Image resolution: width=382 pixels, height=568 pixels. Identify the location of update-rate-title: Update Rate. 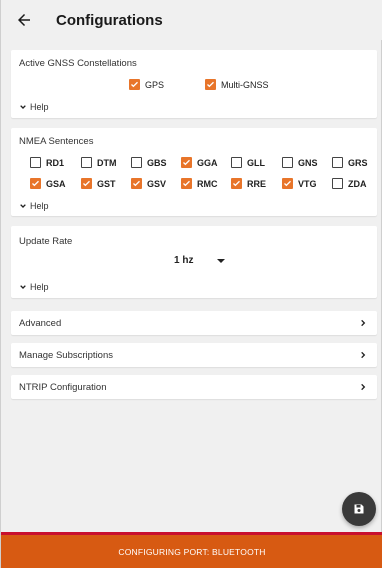
(46, 241).